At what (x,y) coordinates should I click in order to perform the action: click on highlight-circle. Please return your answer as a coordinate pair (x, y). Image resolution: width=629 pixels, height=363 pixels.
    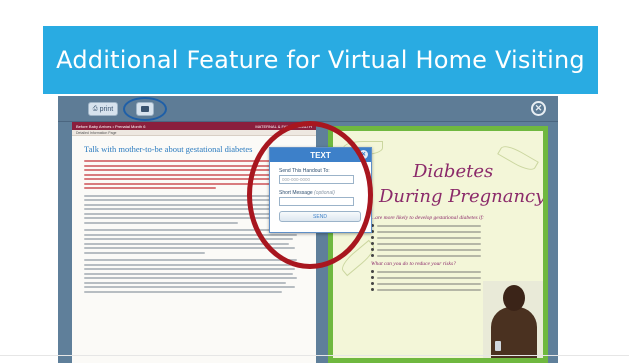
    Looking at the image, I should click on (310, 195).